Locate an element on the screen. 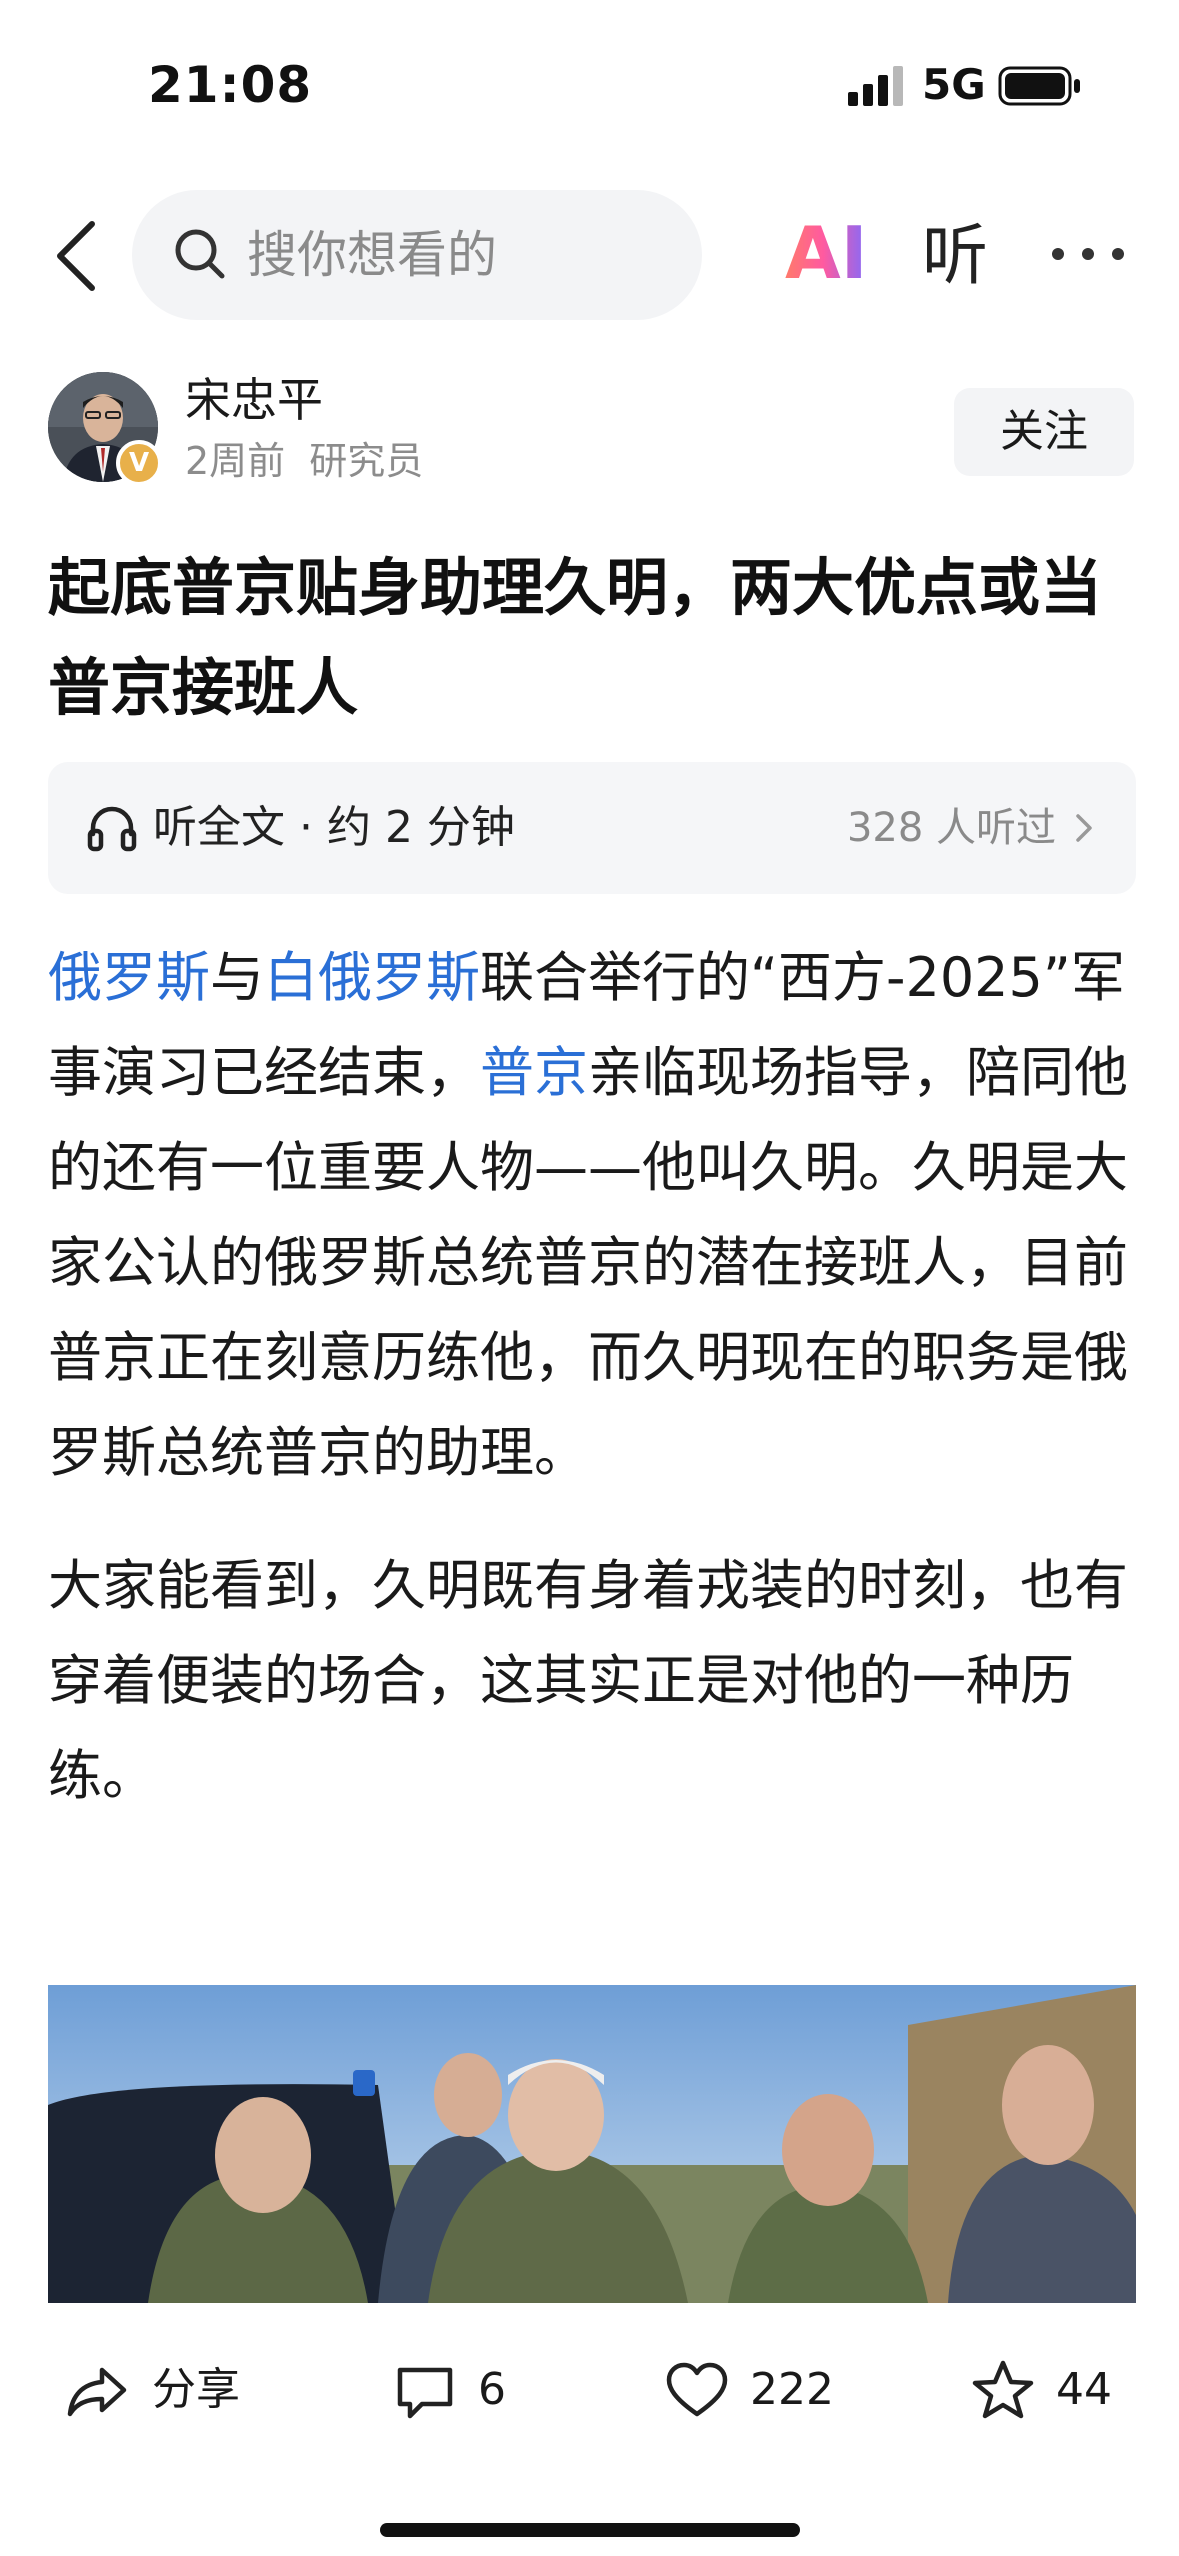 Image resolution: width=1179 pixels, height=2556 pixels. author-meta: 2周前 研究员 is located at coordinates (304, 461).